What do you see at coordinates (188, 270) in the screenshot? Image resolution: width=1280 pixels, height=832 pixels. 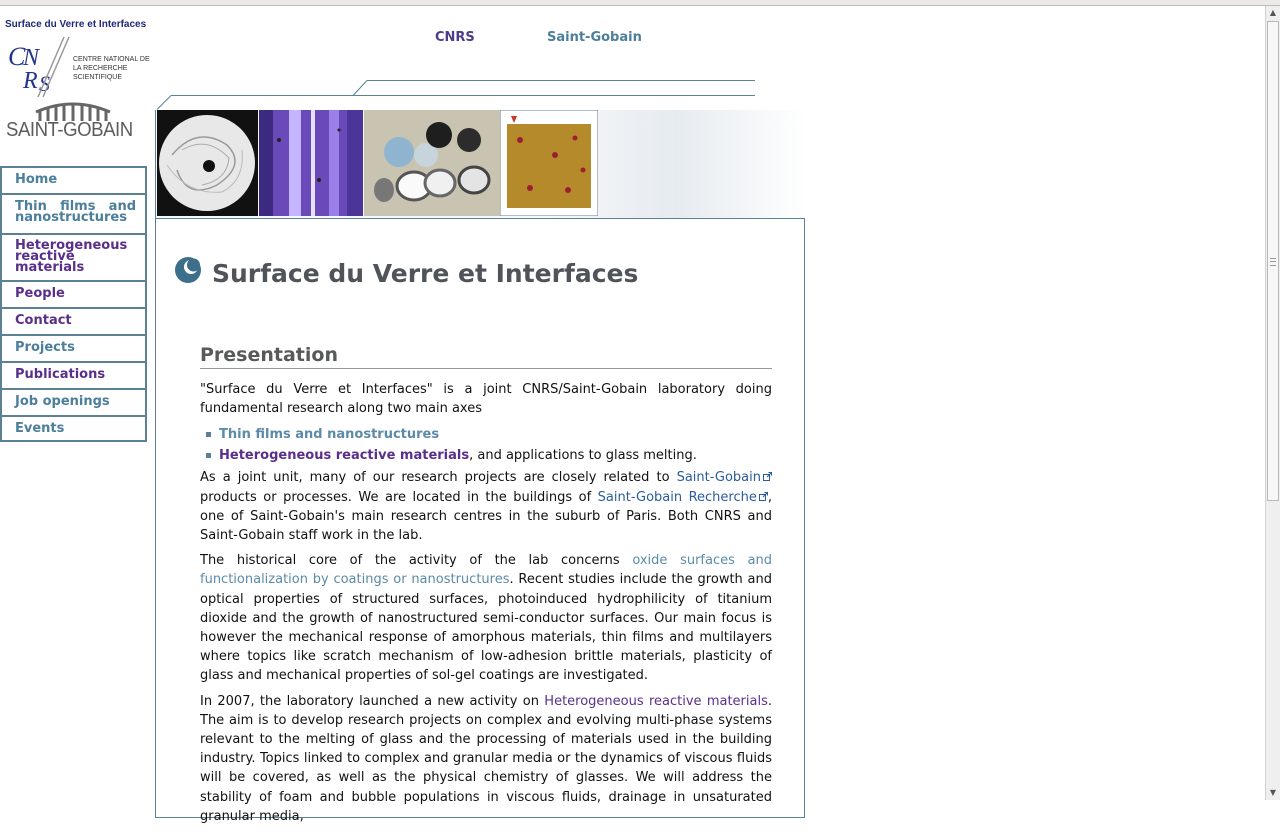 I see `crescent-moon-icon` at bounding box center [188, 270].